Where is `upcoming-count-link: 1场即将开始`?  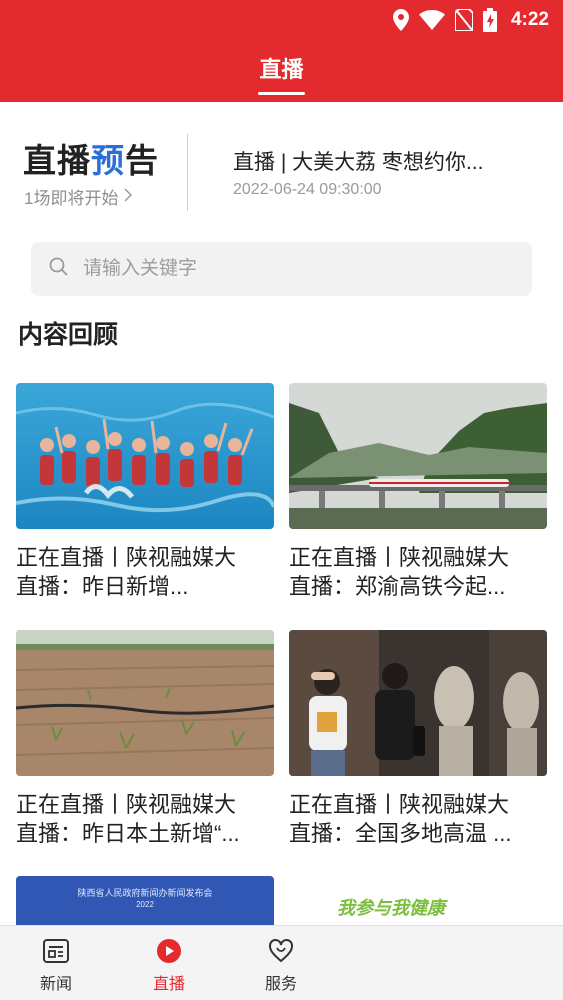
upcoming-count-link: 1场即将开始 is located at coordinates (78, 196).